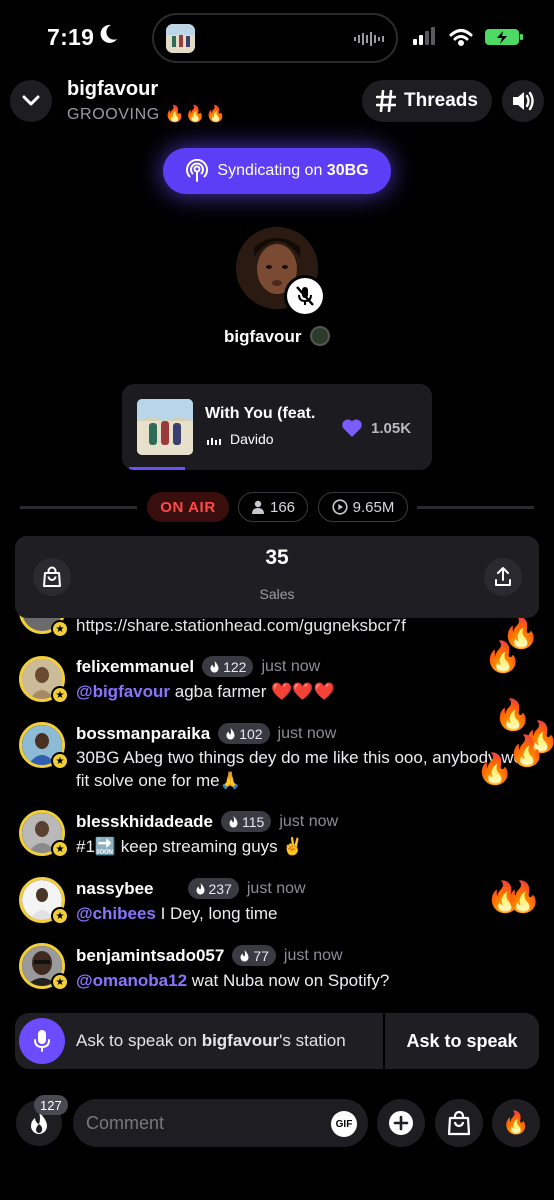 This screenshot has width=554, height=1200. I want to click on ask-to-speak-prompt: Ask to speak on bigfavour's station, so click(211, 1040).